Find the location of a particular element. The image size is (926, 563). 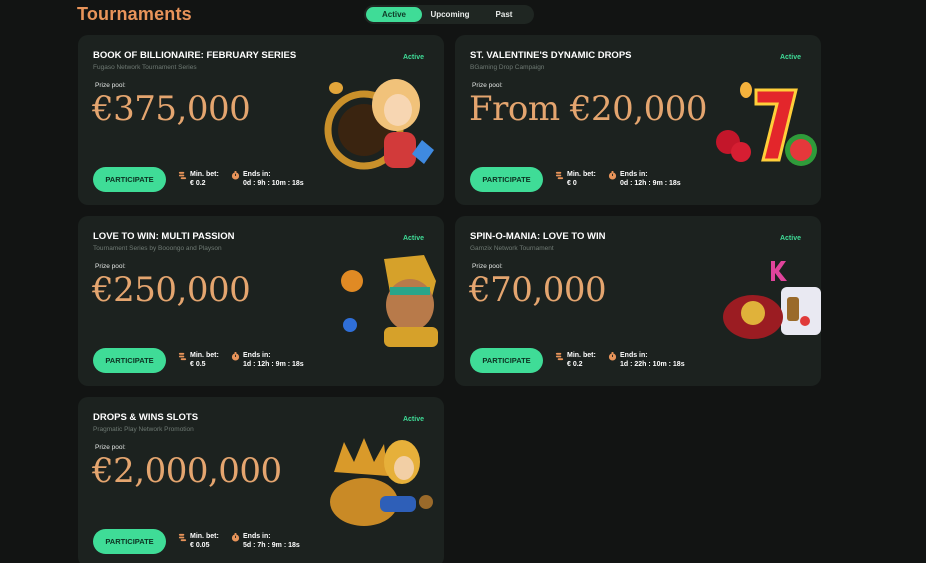

prize-amount: €2,000,000 is located at coordinates (187, 471).